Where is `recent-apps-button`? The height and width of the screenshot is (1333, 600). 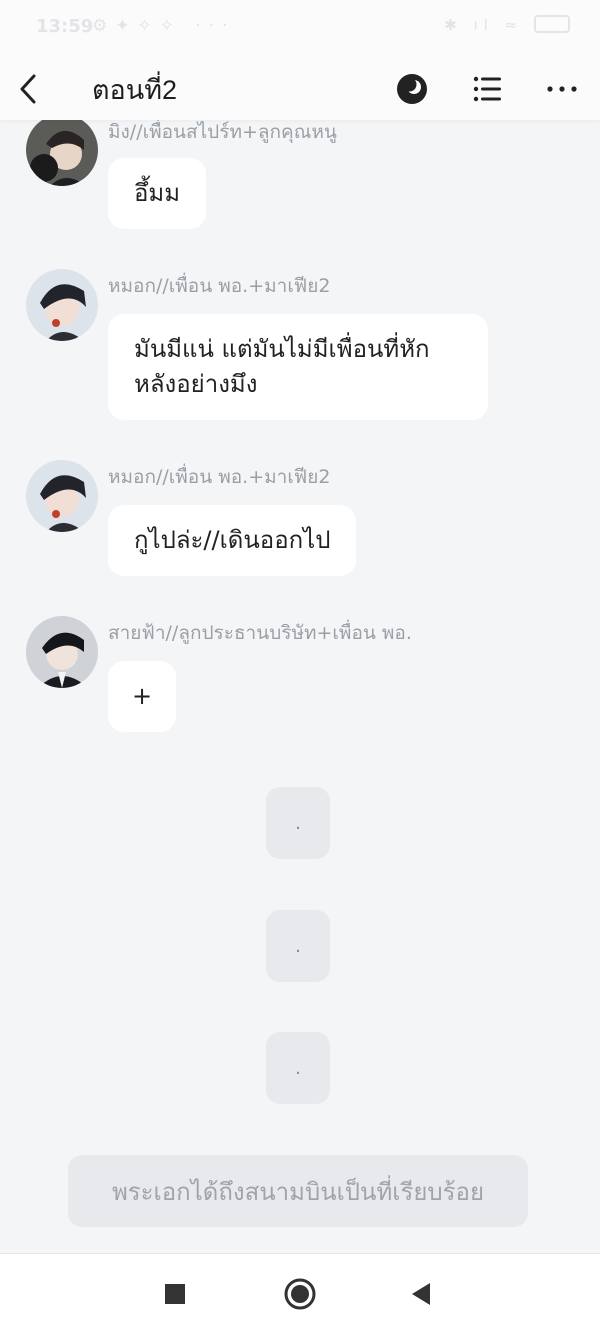
recent-apps-button is located at coordinates (175, 1294).